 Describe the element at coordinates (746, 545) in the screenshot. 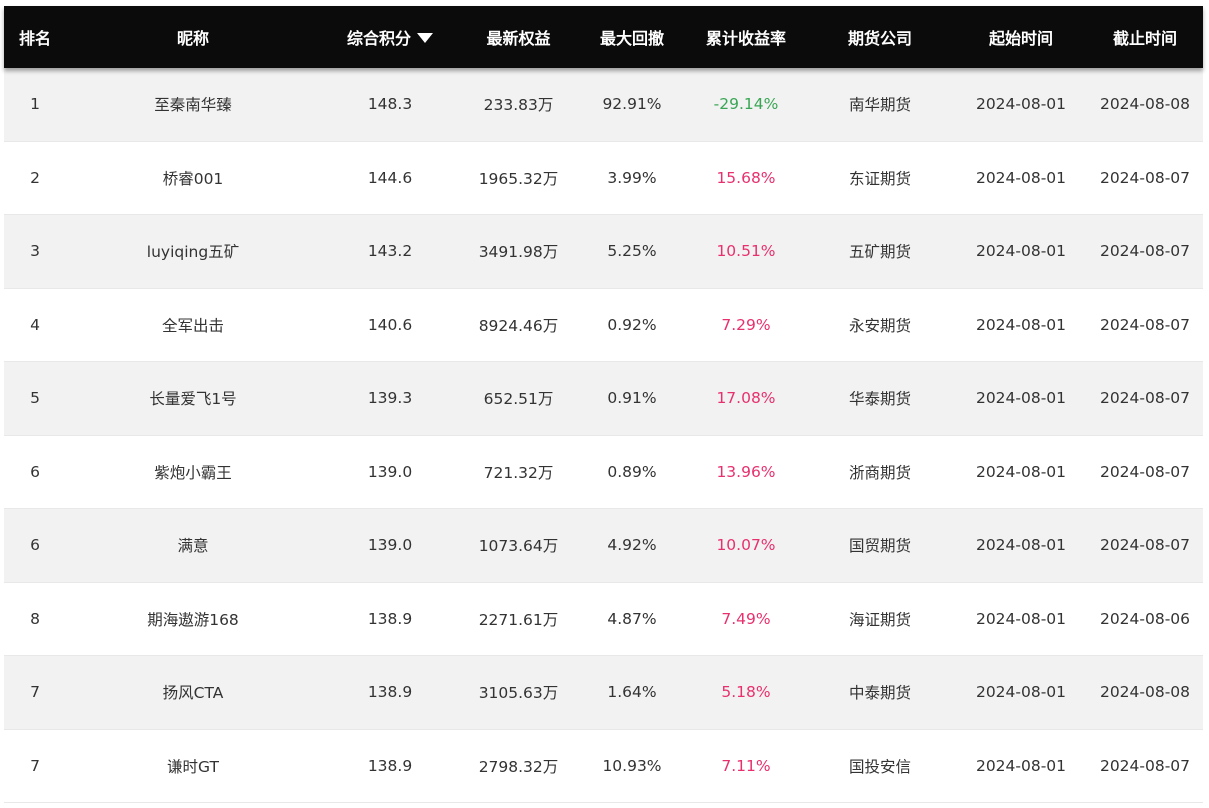

I see `cell-return: 10.07%` at that location.